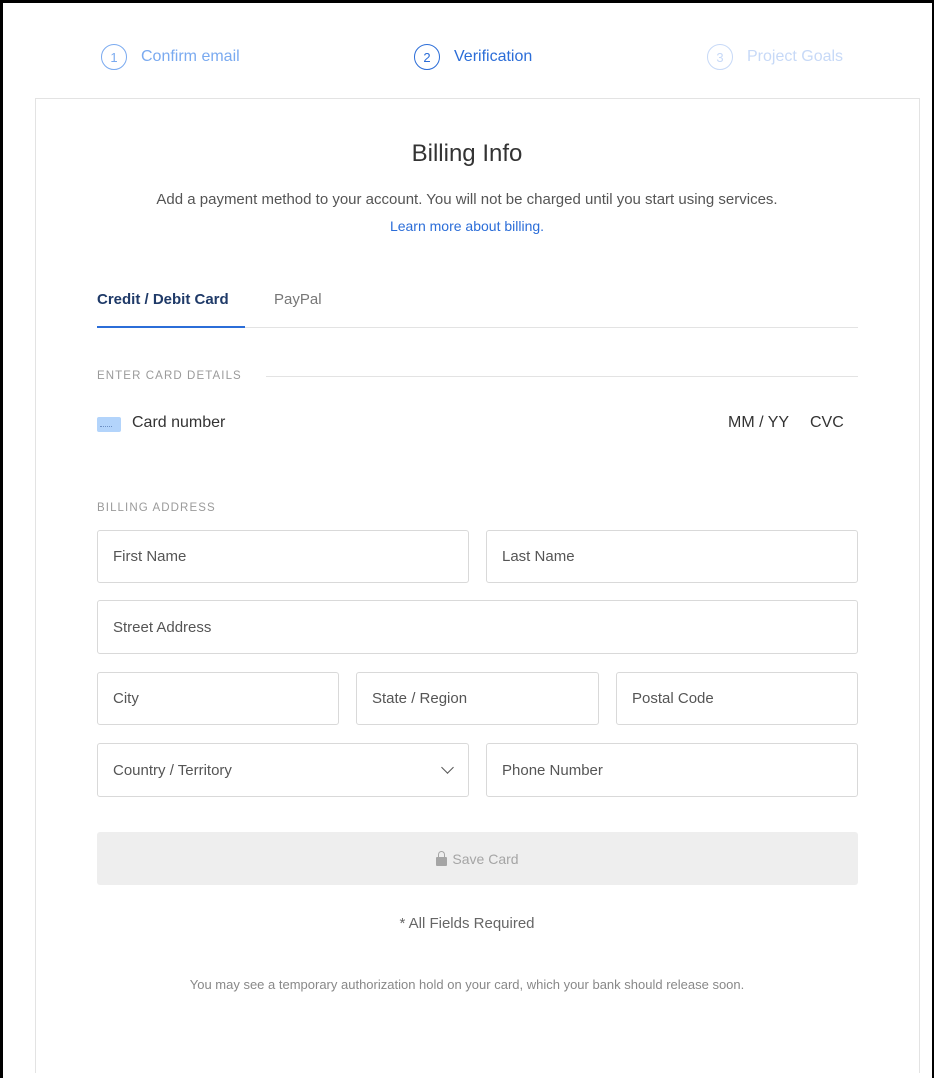  I want to click on credit-card-icon, so click(109, 424).